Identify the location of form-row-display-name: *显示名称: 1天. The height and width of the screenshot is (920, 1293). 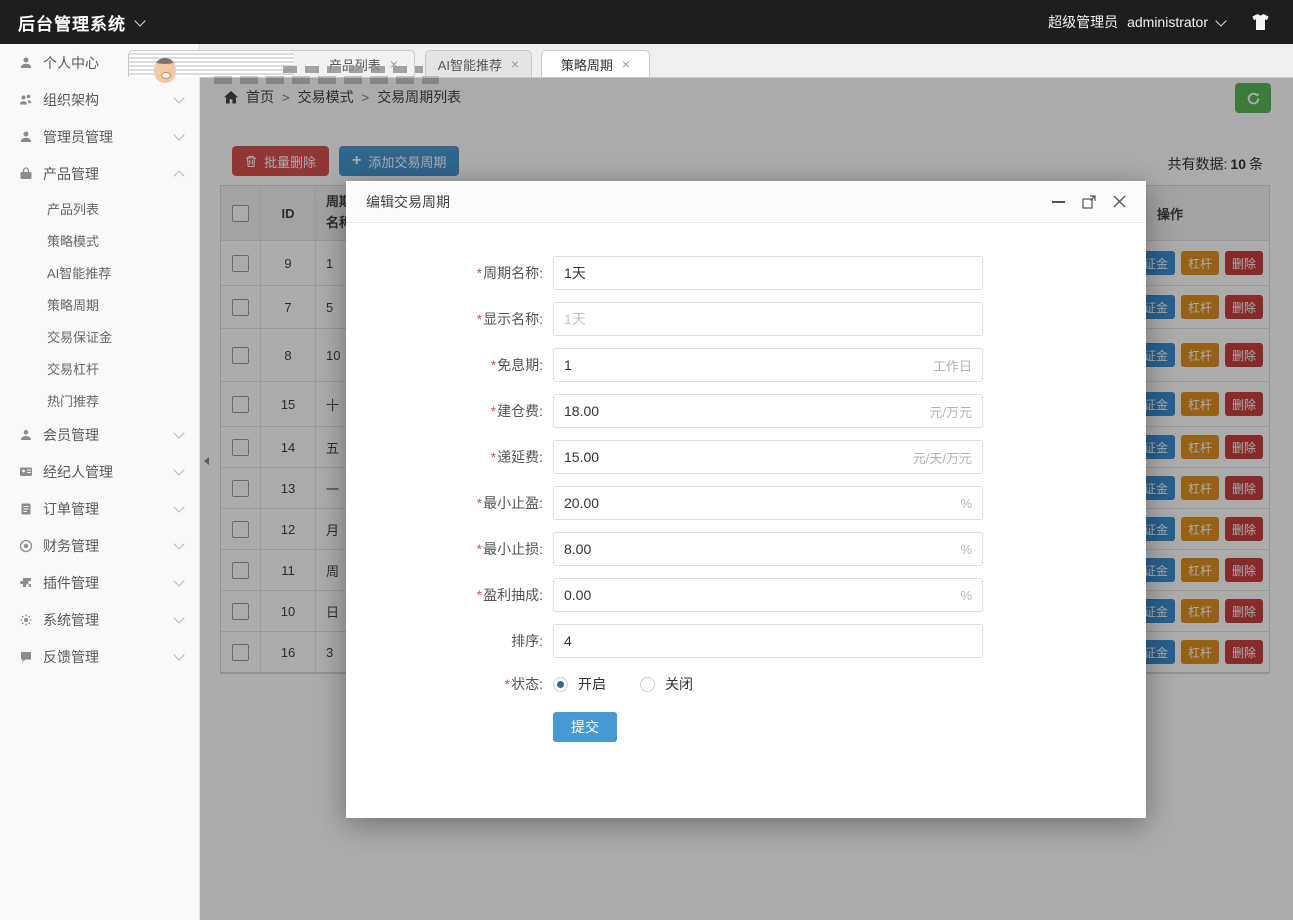
(746, 319).